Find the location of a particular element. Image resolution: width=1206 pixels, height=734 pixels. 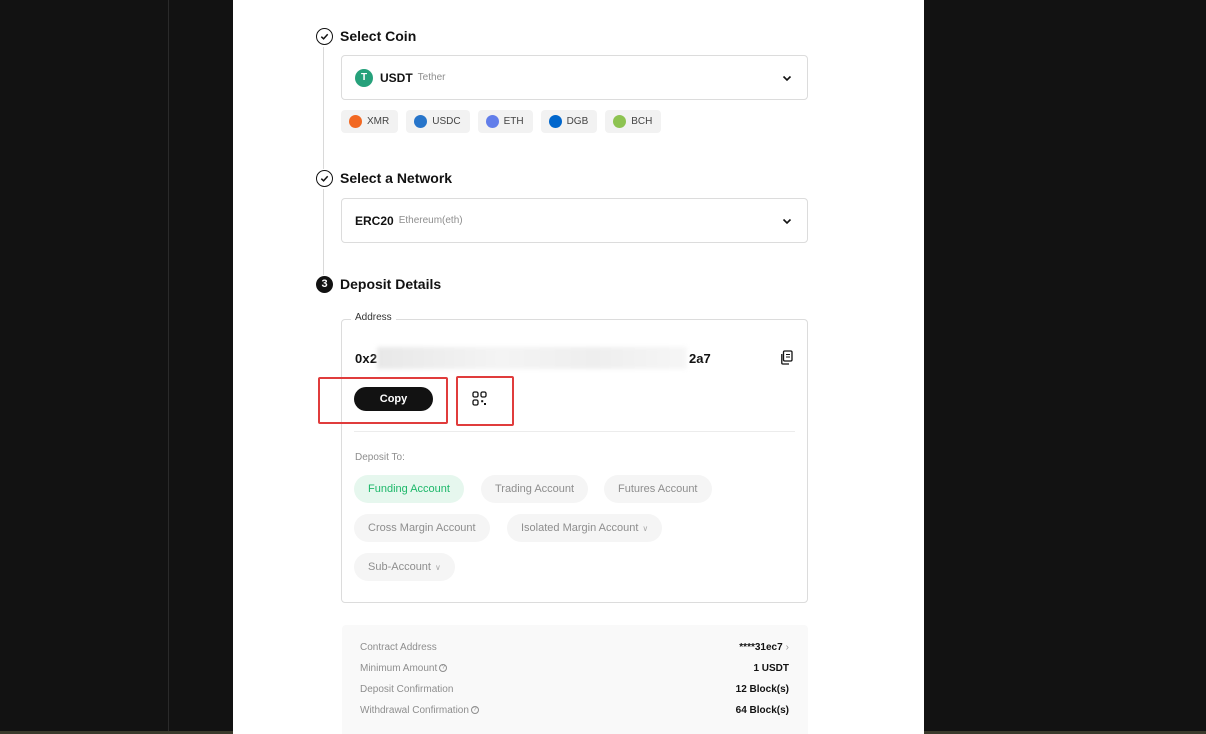

account-trading: Trading Account is located at coordinates (535, 489).